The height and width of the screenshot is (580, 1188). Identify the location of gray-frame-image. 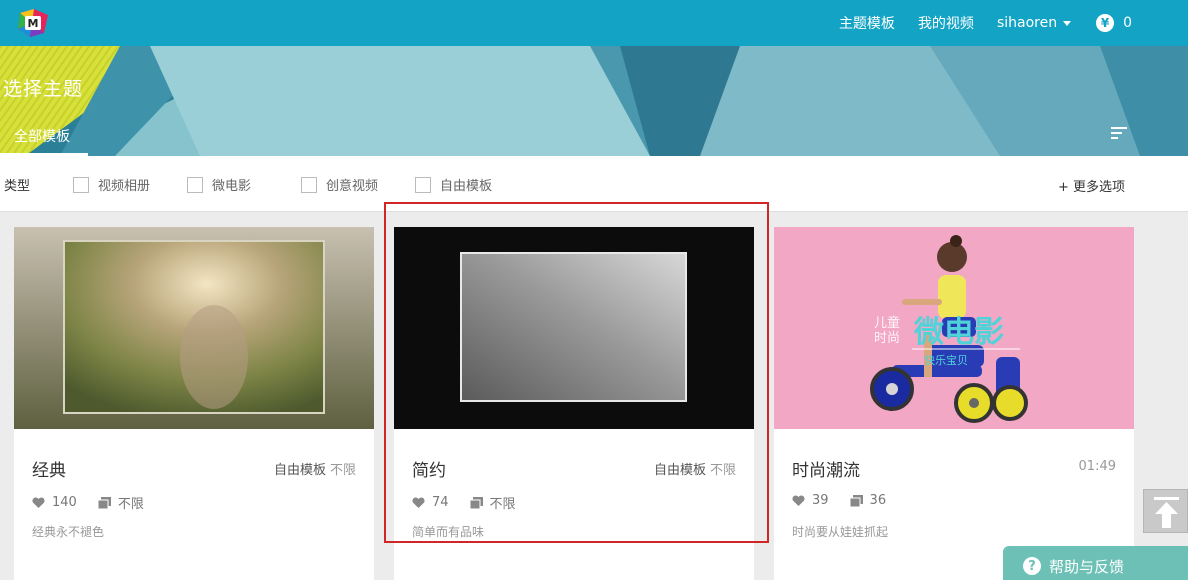
(574, 328).